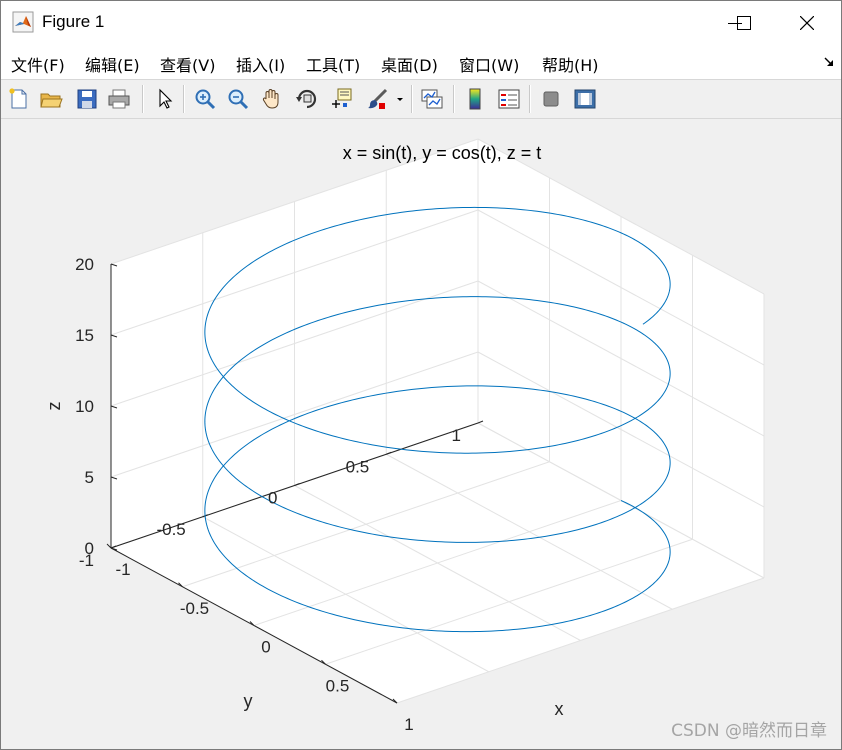  What do you see at coordinates (112, 64) in the screenshot?
I see `menu-edit: 编辑(E)` at bounding box center [112, 64].